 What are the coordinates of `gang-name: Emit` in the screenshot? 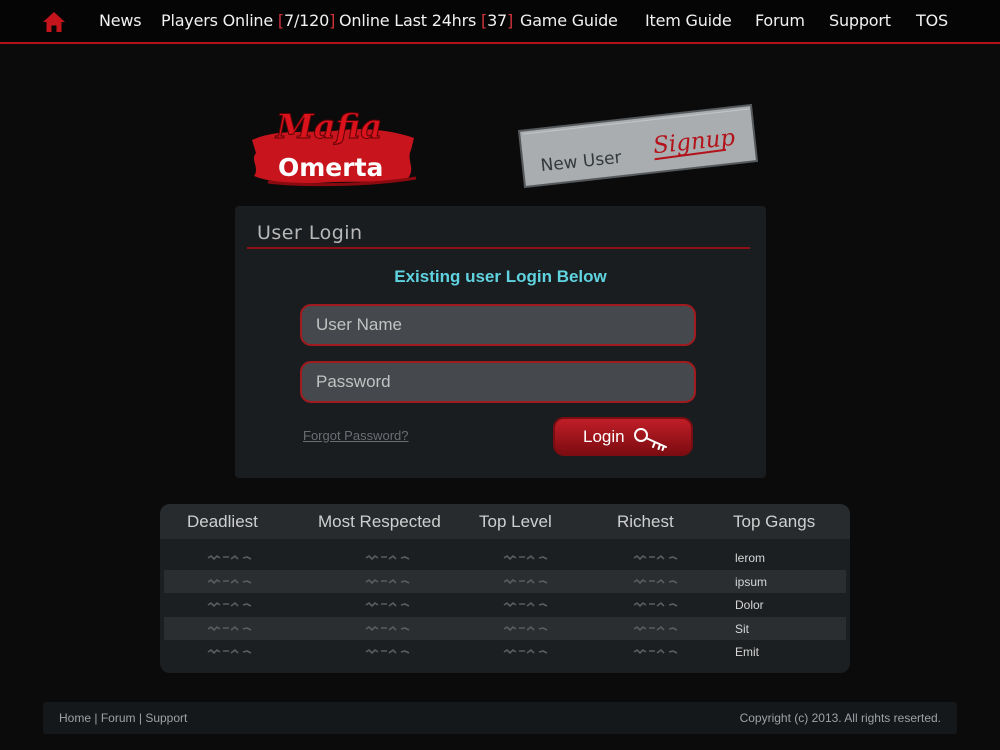 It's located at (747, 652).